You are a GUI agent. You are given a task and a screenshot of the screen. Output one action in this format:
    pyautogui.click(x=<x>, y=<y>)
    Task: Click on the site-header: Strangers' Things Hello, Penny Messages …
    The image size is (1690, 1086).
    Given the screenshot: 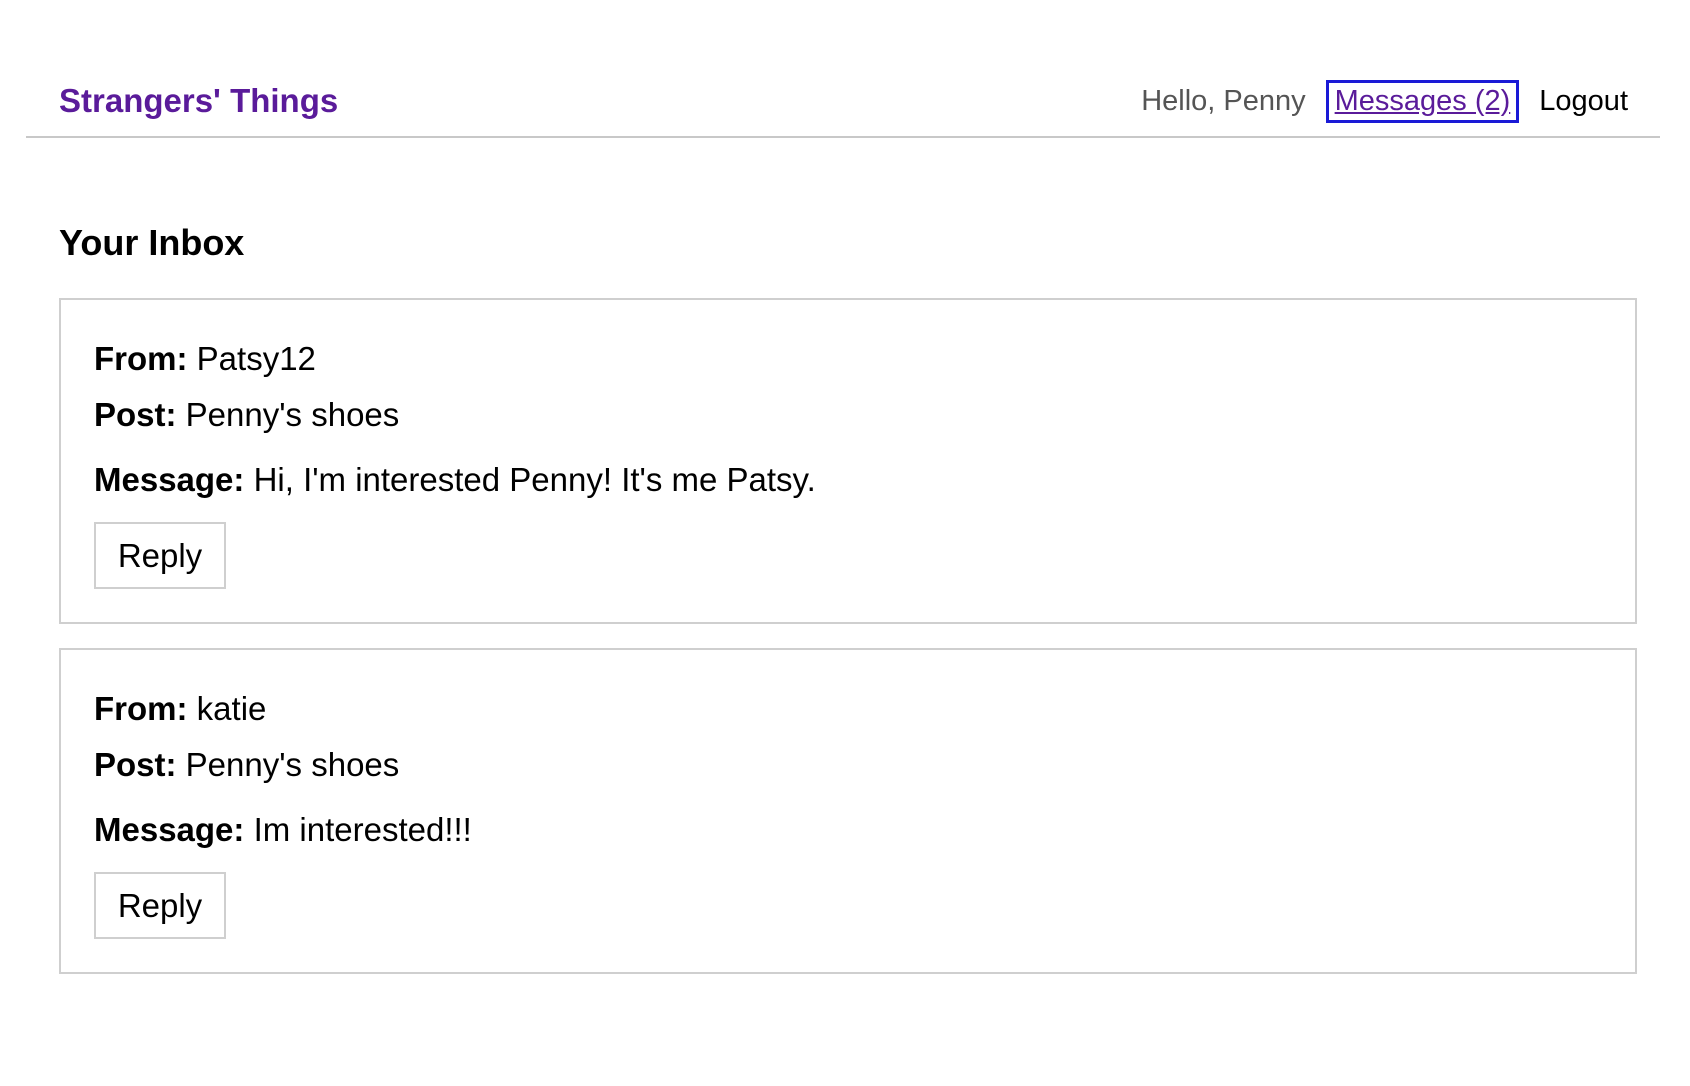 What is the action you would take?
    pyautogui.click(x=843, y=105)
    